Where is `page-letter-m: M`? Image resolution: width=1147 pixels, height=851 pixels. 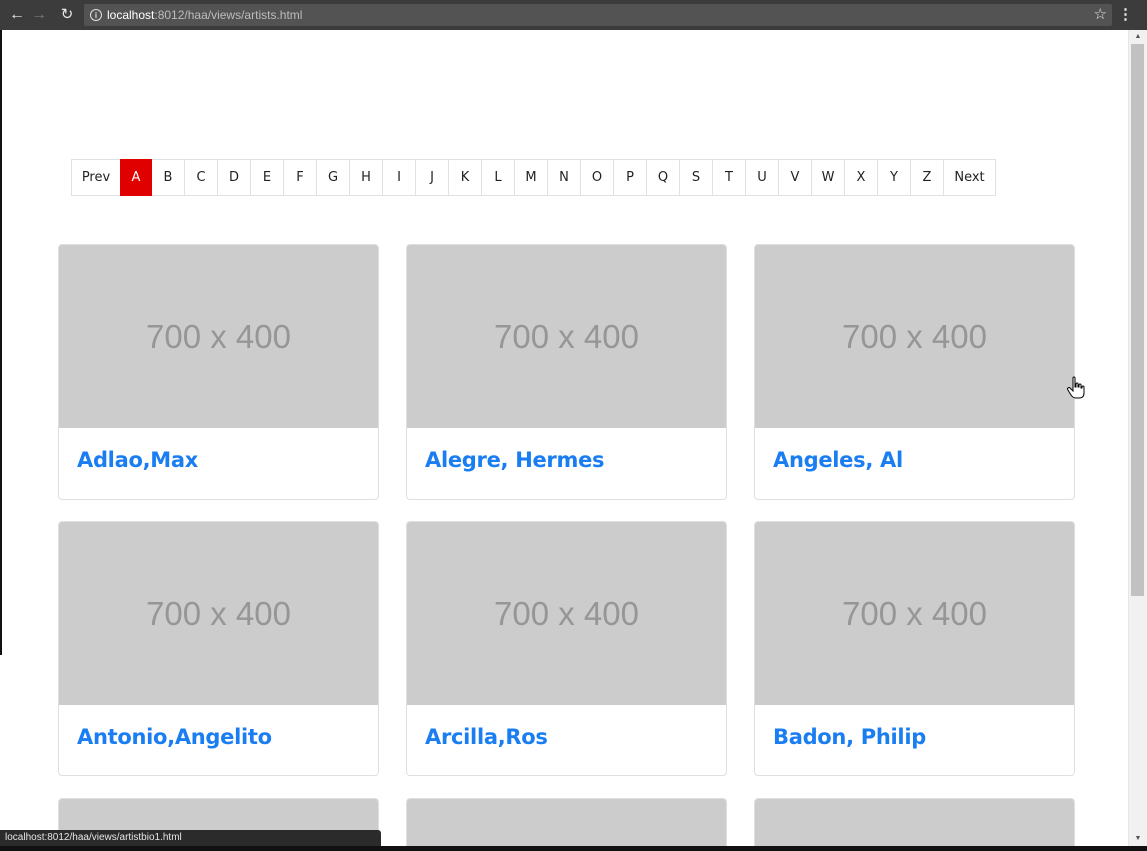
page-letter-m: M is located at coordinates (531, 177).